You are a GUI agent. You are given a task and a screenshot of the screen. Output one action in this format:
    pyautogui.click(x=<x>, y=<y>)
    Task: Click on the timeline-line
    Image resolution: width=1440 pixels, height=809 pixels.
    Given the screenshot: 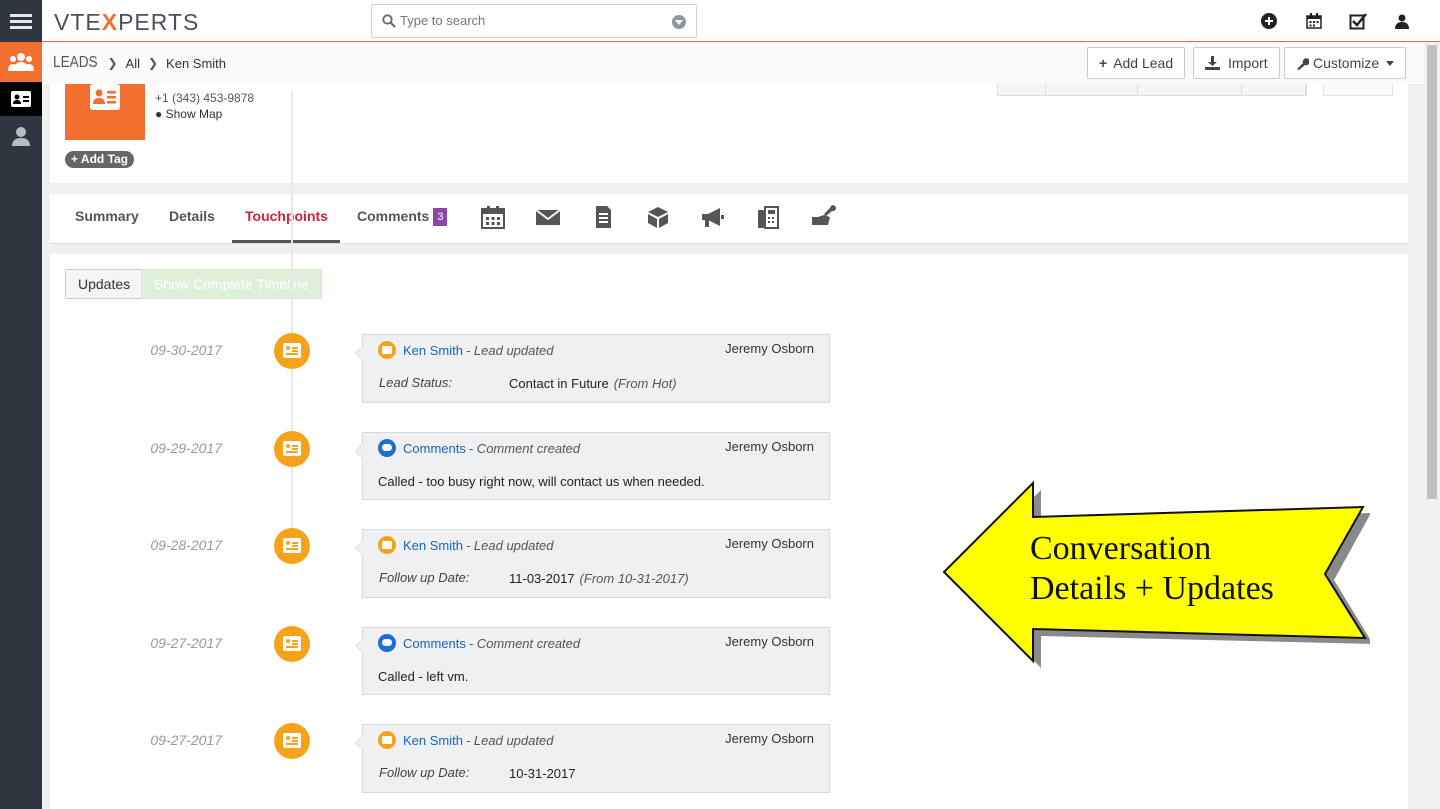 What is the action you would take?
    pyautogui.click(x=292, y=325)
    